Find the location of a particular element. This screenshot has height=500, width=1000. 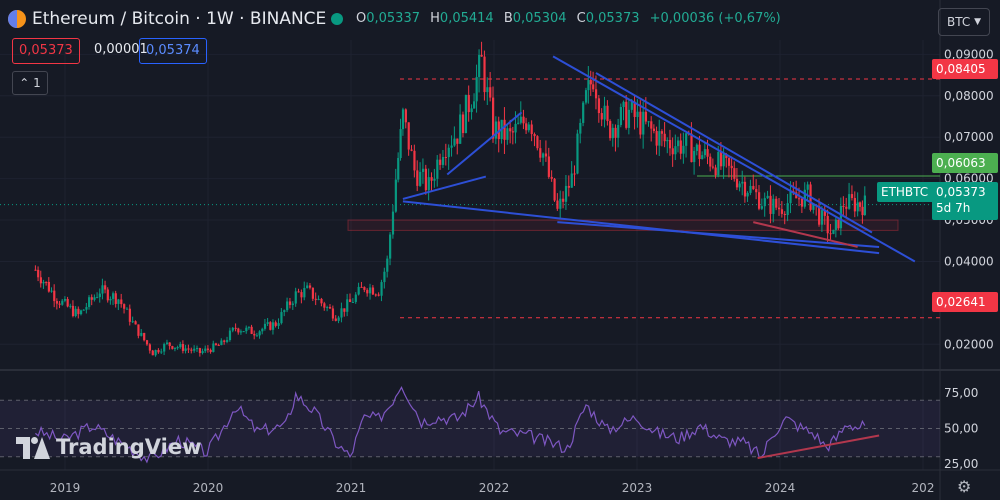

eth-btc-pair-icon is located at coordinates (17, 19).